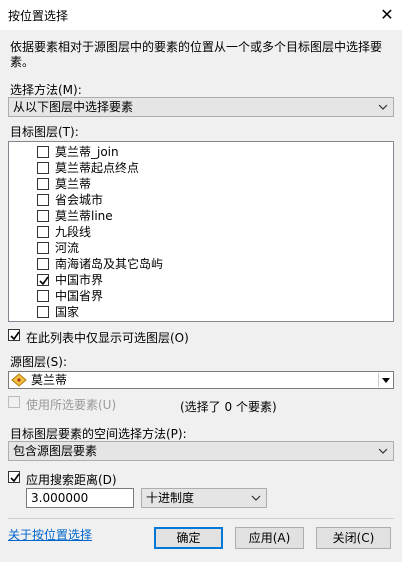  What do you see at coordinates (201, 451) in the screenshot?
I see `spatial-method-dropdown: 包含源图层要素` at bounding box center [201, 451].